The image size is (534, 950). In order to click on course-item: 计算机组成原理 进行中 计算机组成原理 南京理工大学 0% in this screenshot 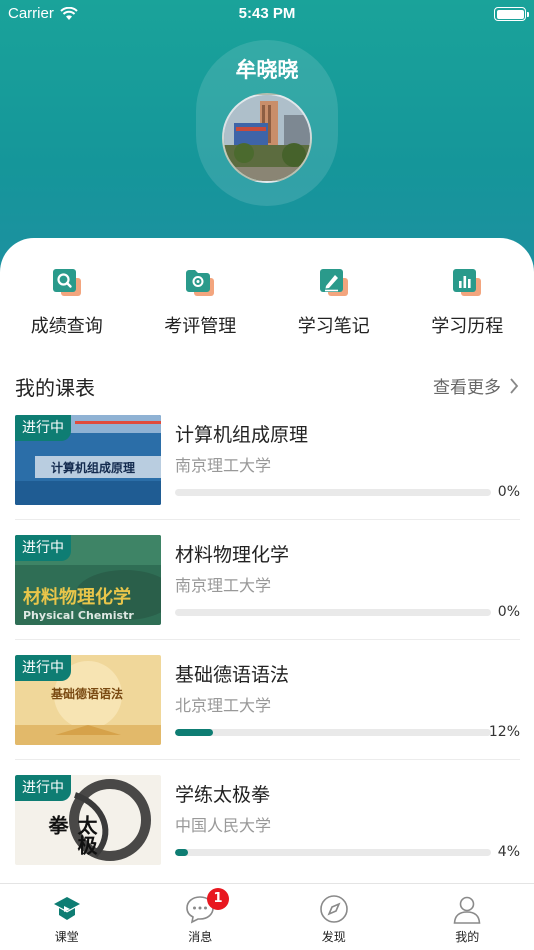, I will do `click(267, 460)`.